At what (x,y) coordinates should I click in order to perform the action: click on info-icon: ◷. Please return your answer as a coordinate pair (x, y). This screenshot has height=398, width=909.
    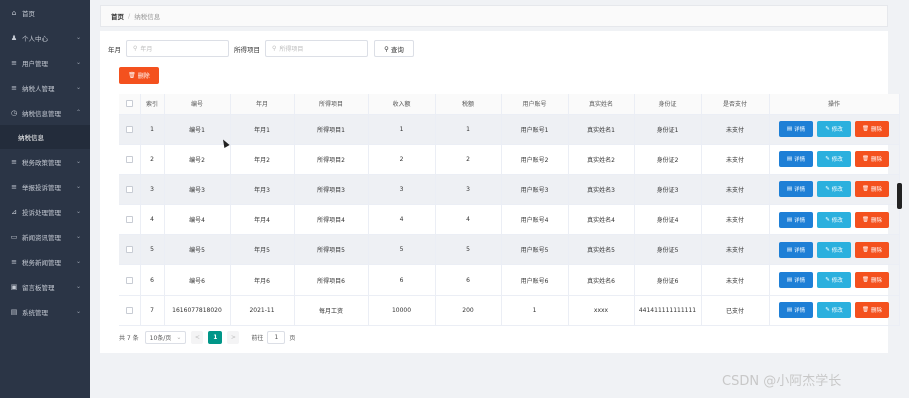
    Looking at the image, I should click on (14, 112).